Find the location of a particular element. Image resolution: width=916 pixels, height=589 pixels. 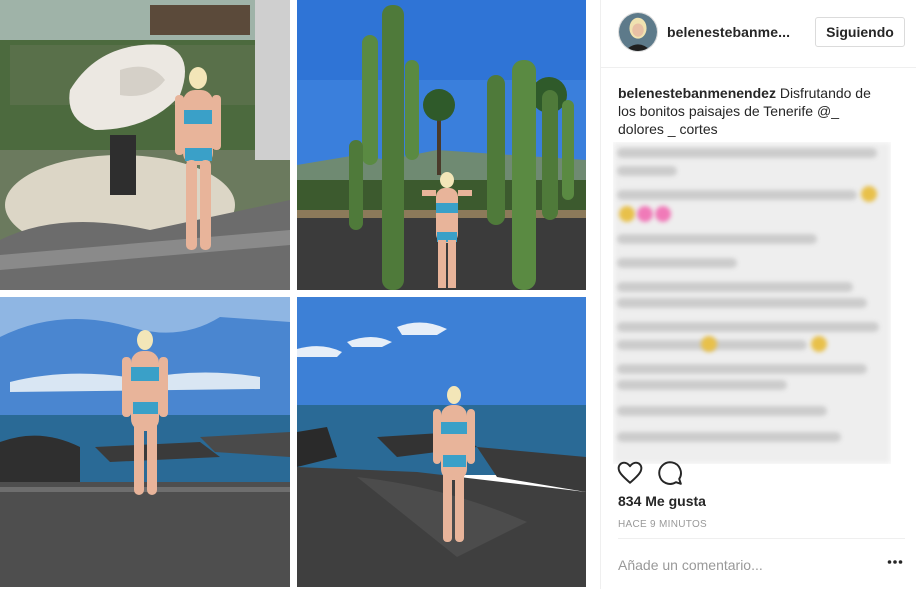

following-button: Siguiendo is located at coordinates (860, 32).